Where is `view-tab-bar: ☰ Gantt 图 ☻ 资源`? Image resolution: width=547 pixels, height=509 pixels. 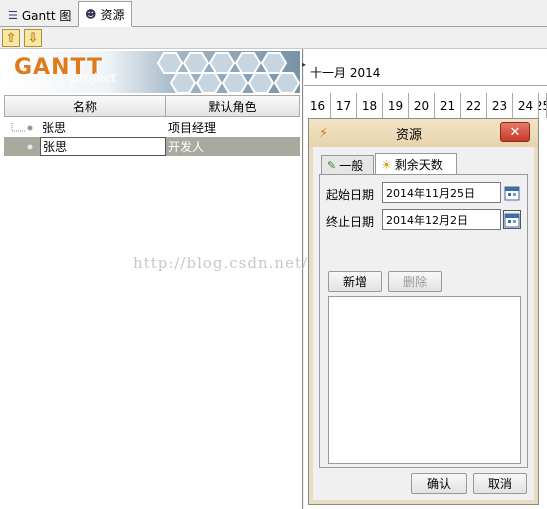
view-tab-bar: ☰ Gantt 图 ☻ 资源 is located at coordinates (273, 13).